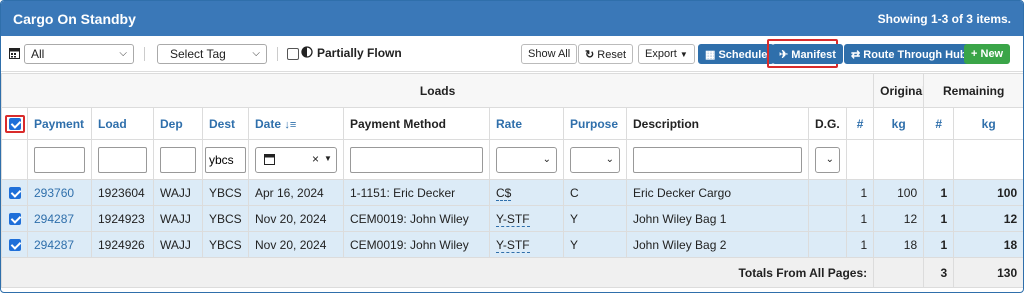 The height and width of the screenshot is (293, 1024). I want to click on export-button: Export ▼, so click(666, 54).